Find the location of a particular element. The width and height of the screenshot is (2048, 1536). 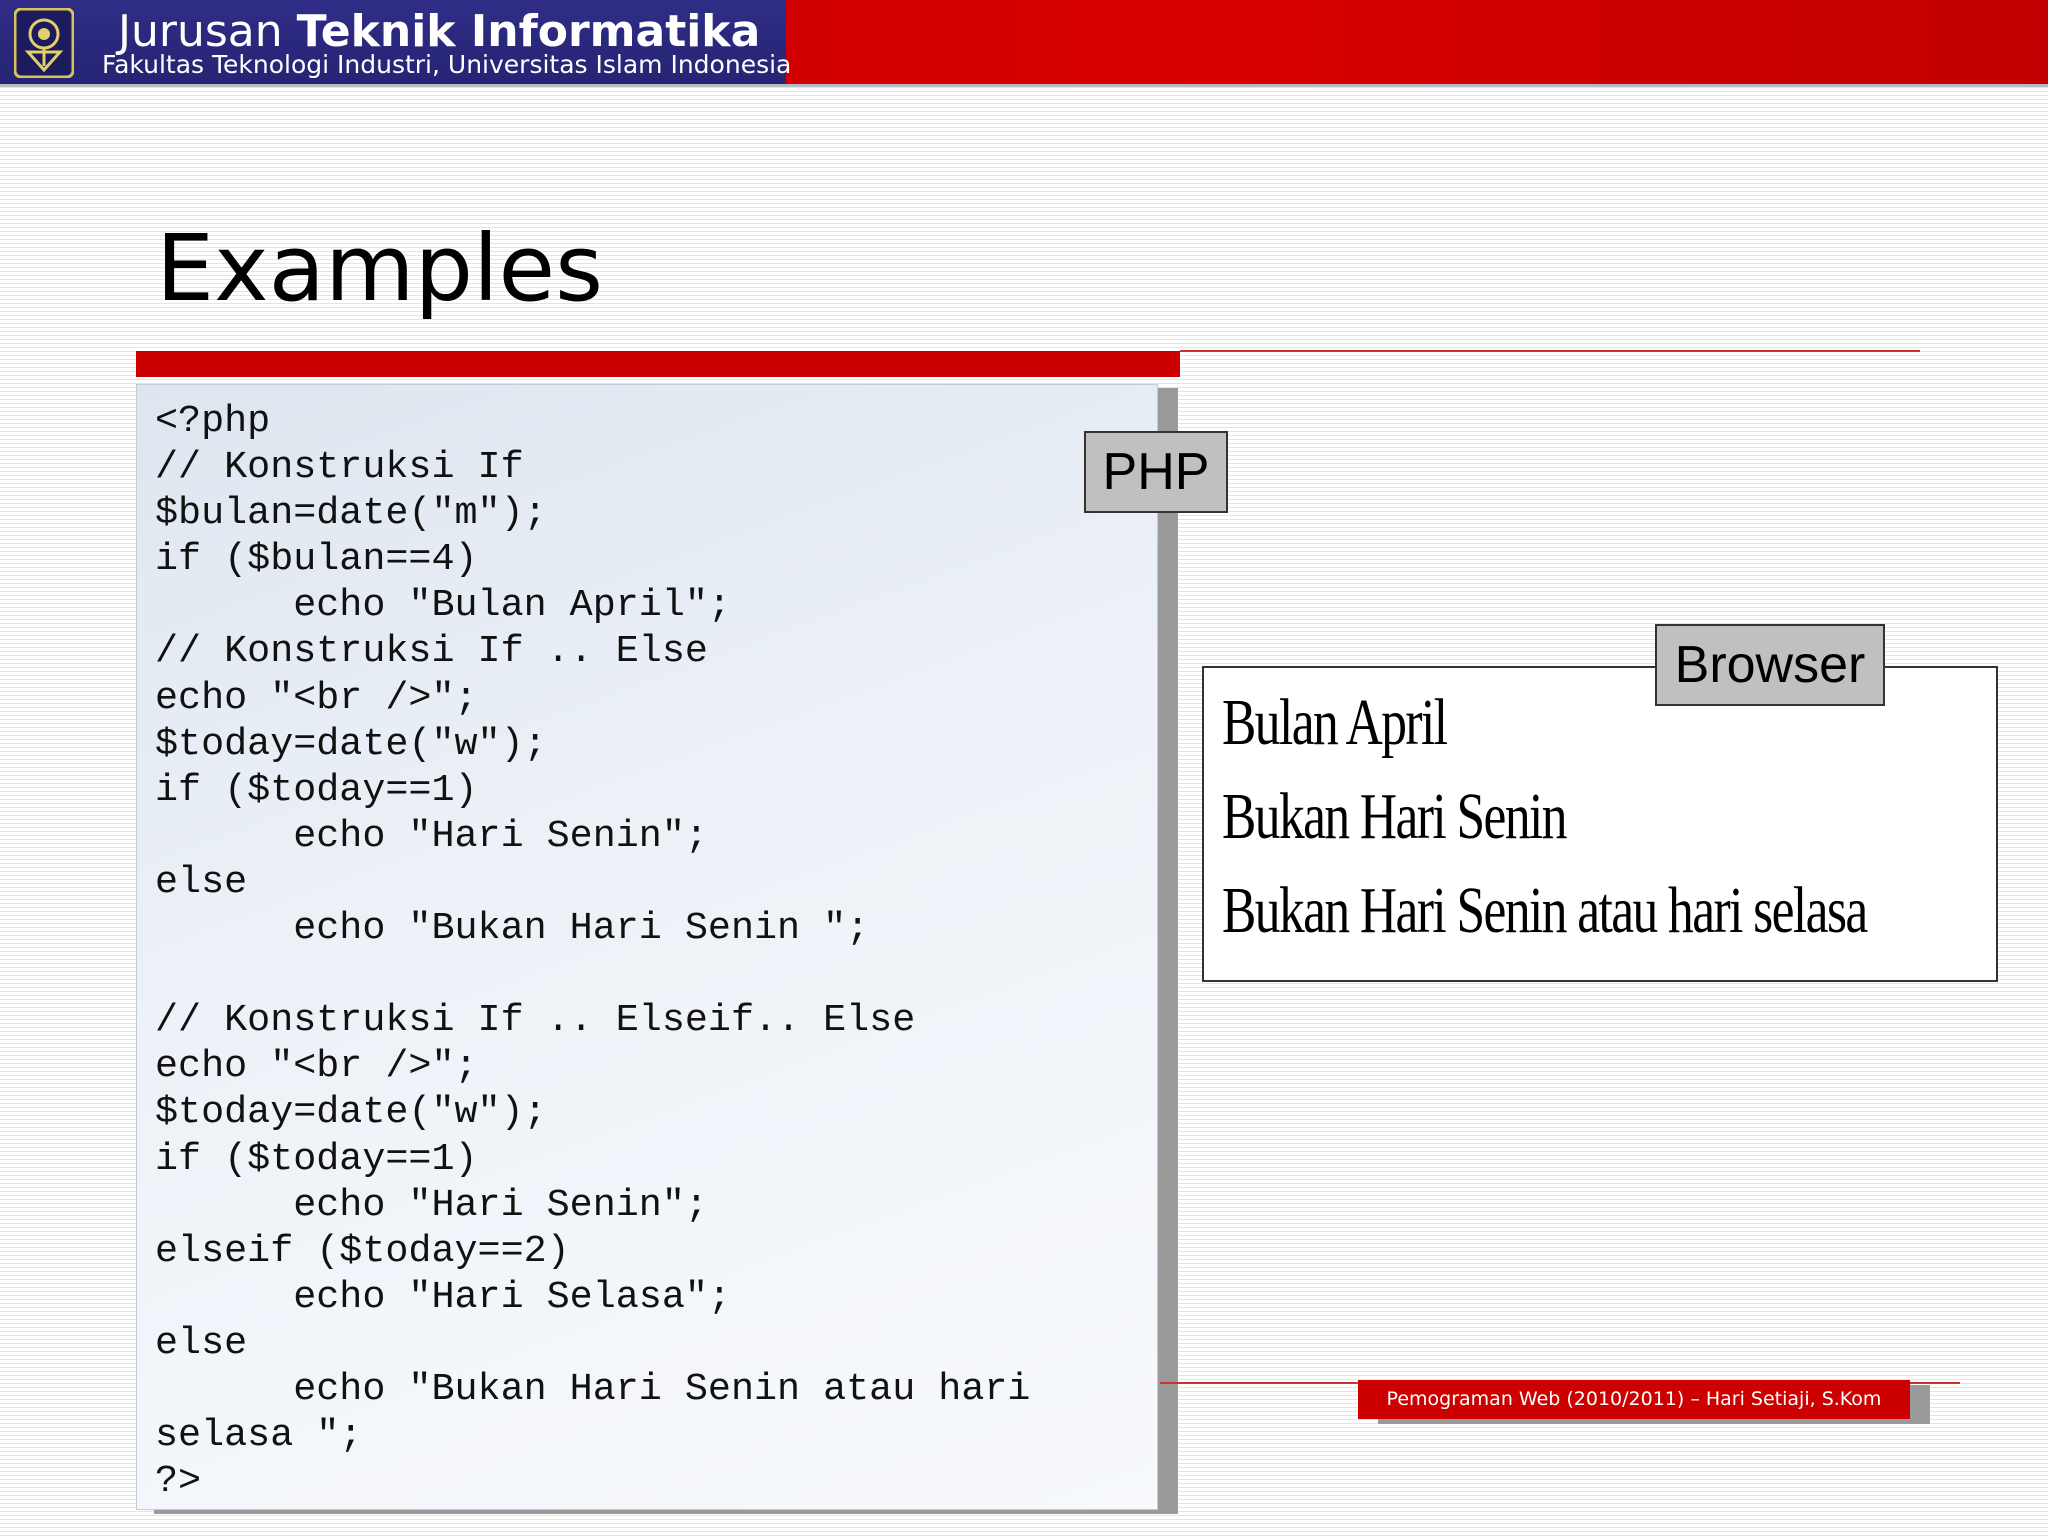

title-underline is located at coordinates (658, 364).